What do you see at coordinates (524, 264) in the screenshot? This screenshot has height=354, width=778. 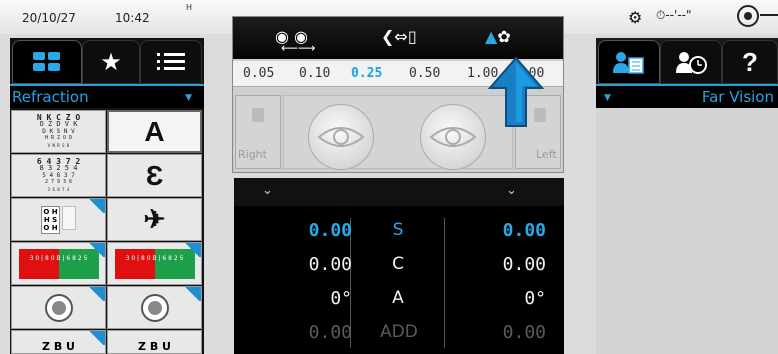 I see `left-cylinder-value: 0.00` at bounding box center [524, 264].